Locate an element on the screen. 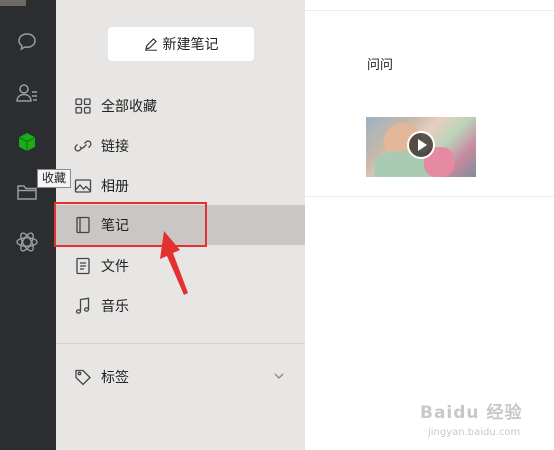 The width and height of the screenshot is (554, 450). image-icon is located at coordinates (83, 186).